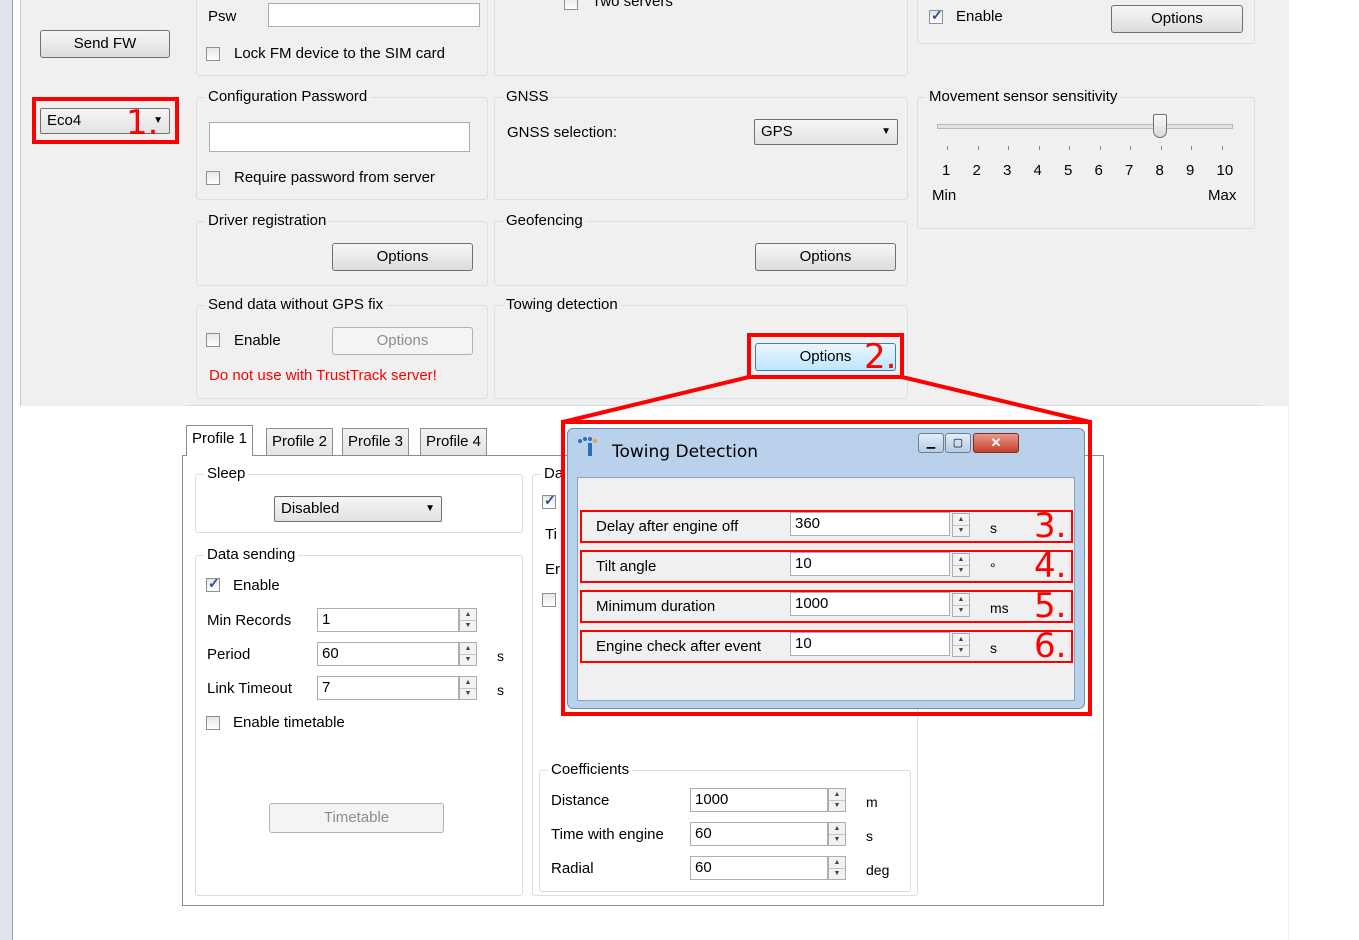 The height and width of the screenshot is (940, 1359). I want to click on dialog-title: Towing Detection, so click(685, 452).